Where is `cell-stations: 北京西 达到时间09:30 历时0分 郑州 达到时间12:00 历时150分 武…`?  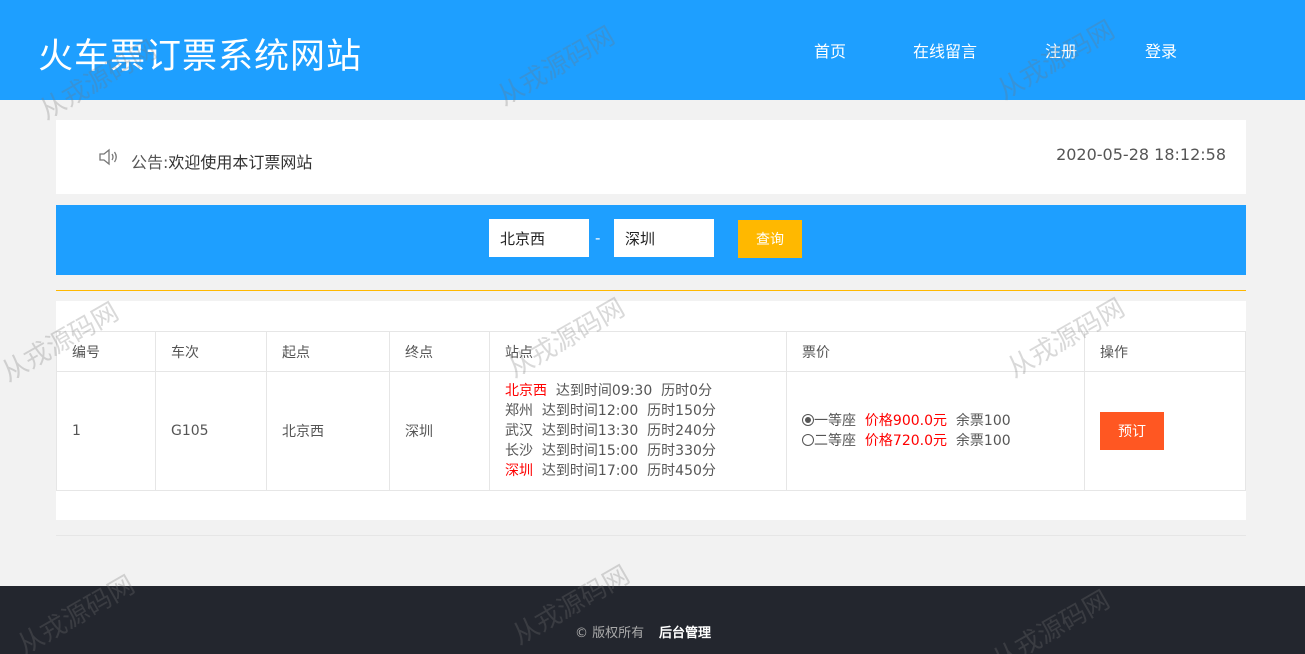
cell-stations: 北京西 达到时间09:30 历时0分 郑州 达到时间12:00 历时150分 武… is located at coordinates (638, 431).